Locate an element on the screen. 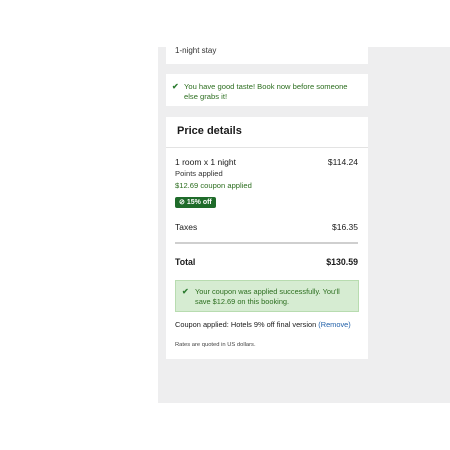 The height and width of the screenshot is (450, 450). divider is located at coordinates (267, 147).